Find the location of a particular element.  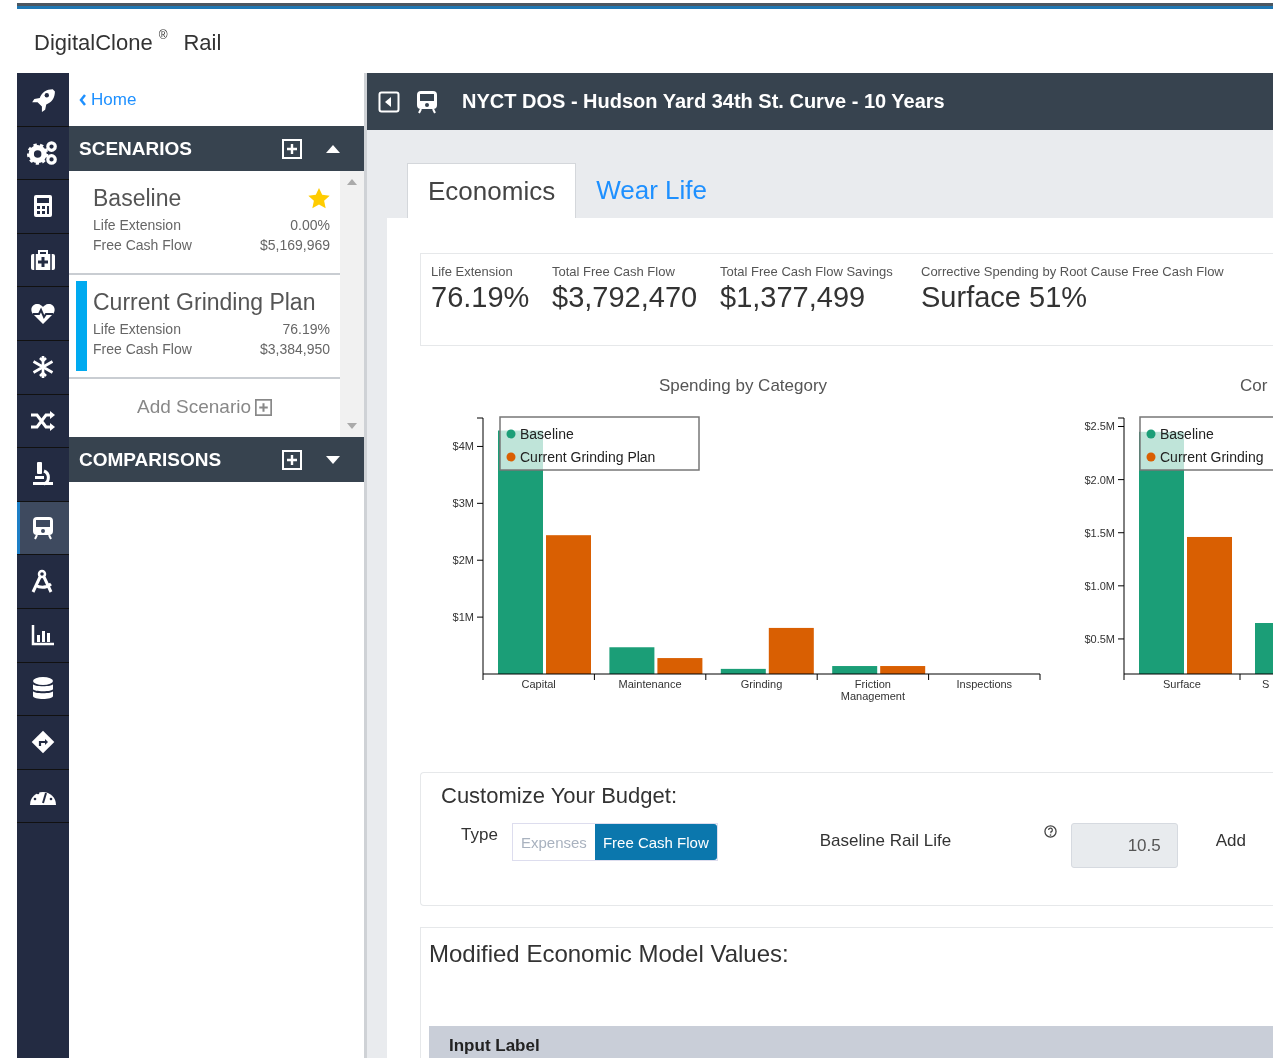

section-title: SCENARIOS is located at coordinates (136, 148).